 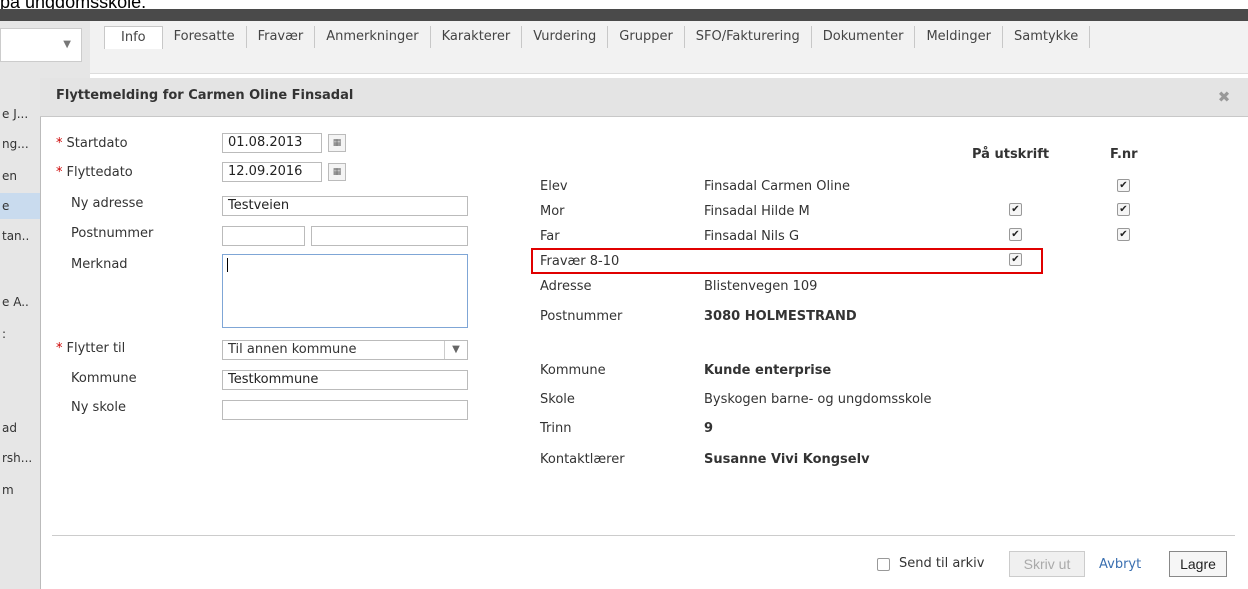 I want to click on info-value-elev: Finsadal Carmen Oline, so click(x=777, y=186).